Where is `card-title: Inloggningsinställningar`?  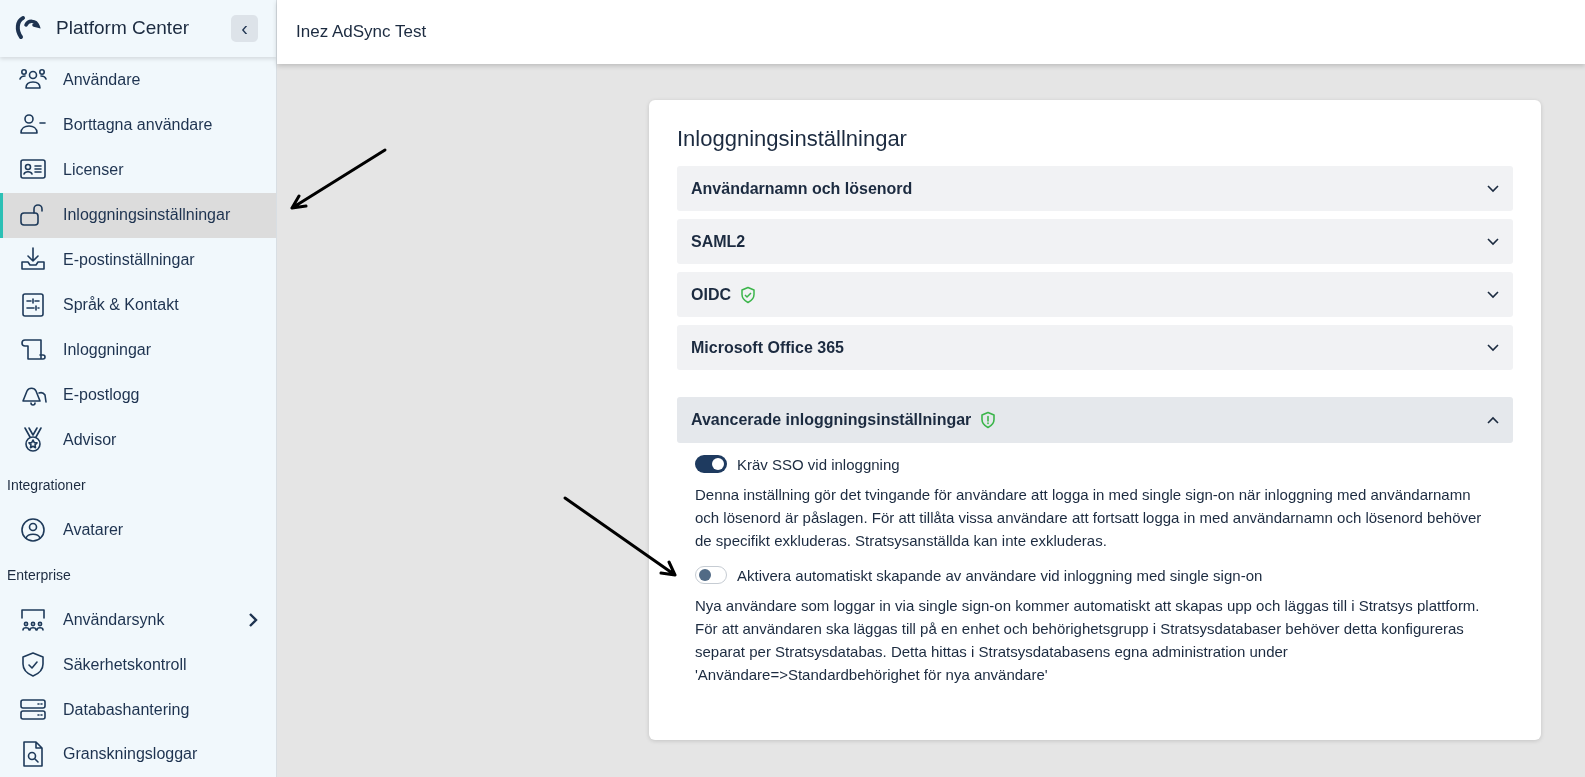 card-title: Inloggningsinställningar is located at coordinates (792, 139).